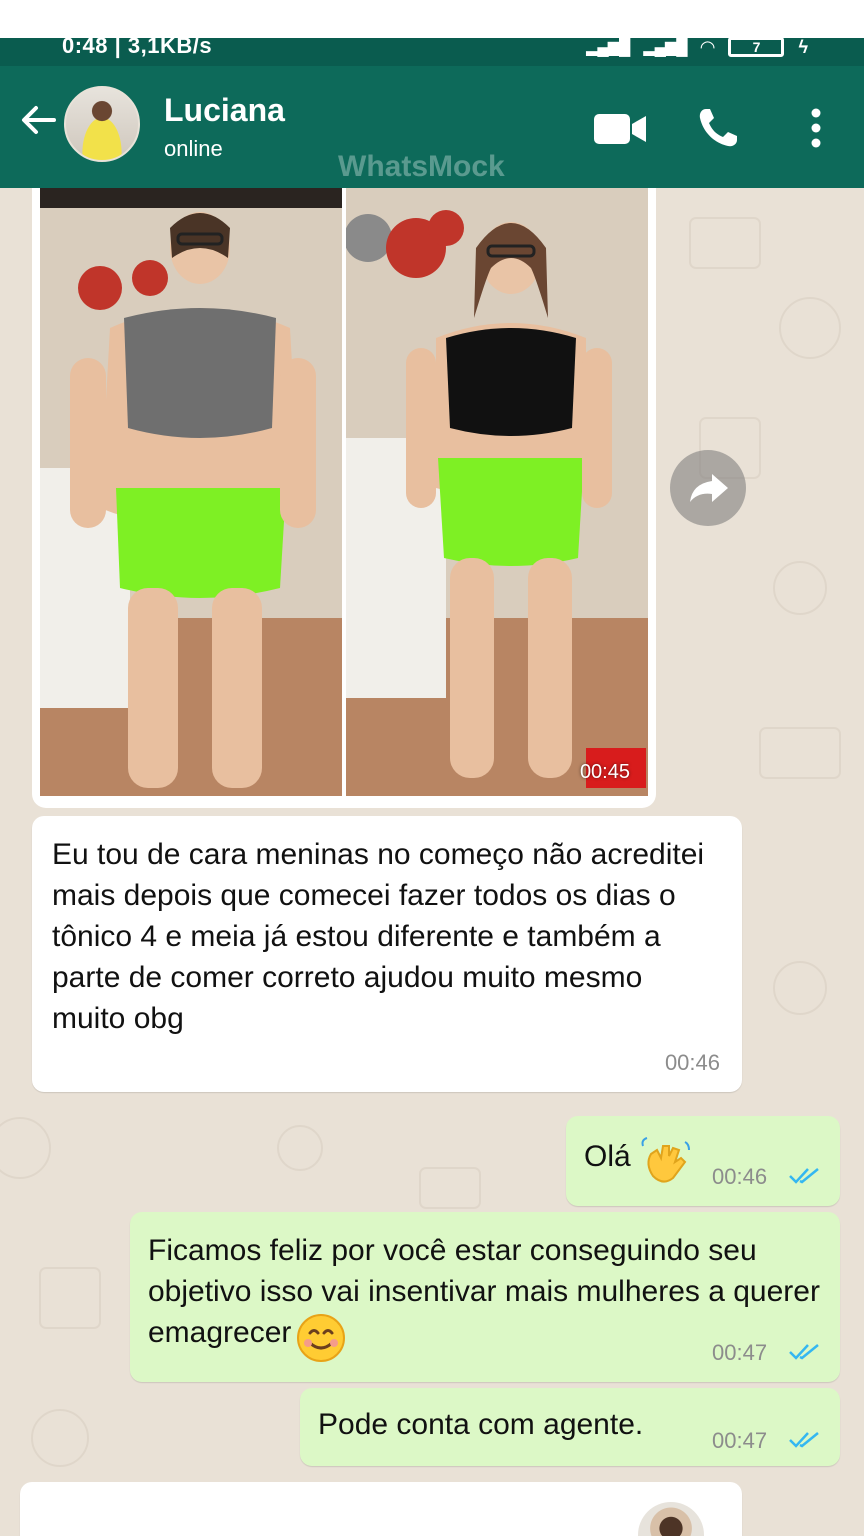  I want to click on wifi-icon: ◠, so click(707, 47).